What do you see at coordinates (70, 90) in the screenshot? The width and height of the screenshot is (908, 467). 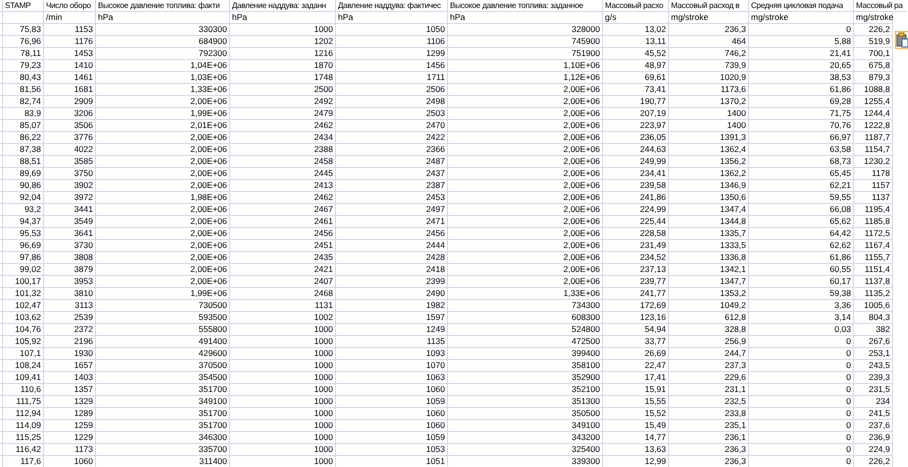 I see `table-cell: 1681` at bounding box center [70, 90].